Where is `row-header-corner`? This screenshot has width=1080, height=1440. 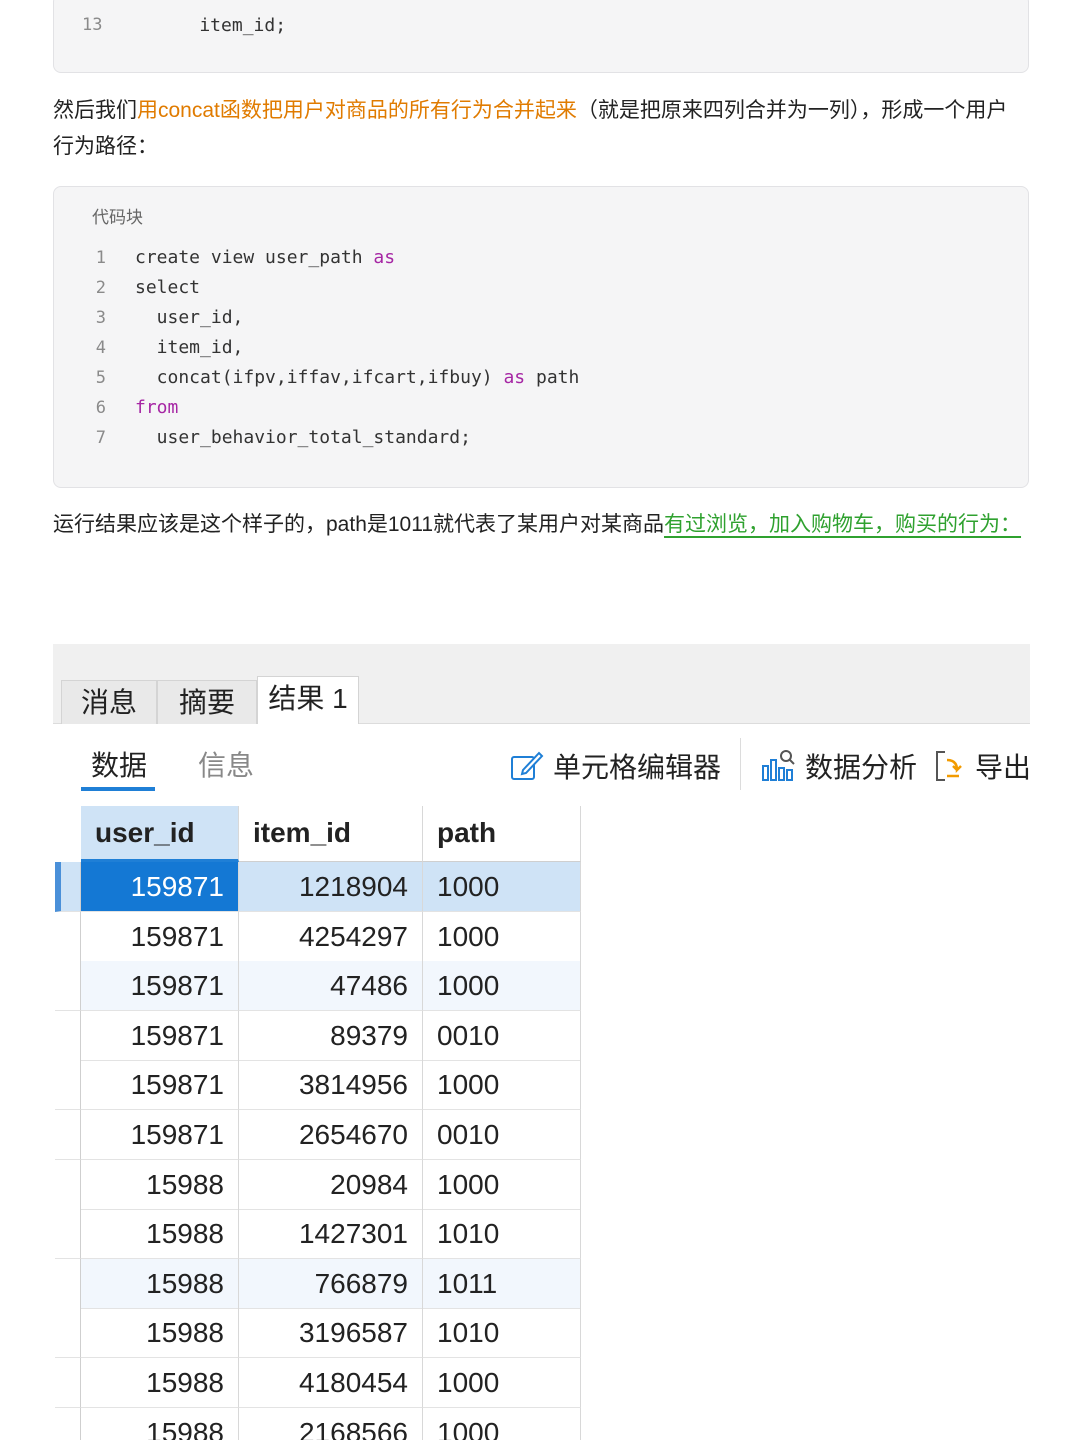
row-header-corner is located at coordinates (68, 834).